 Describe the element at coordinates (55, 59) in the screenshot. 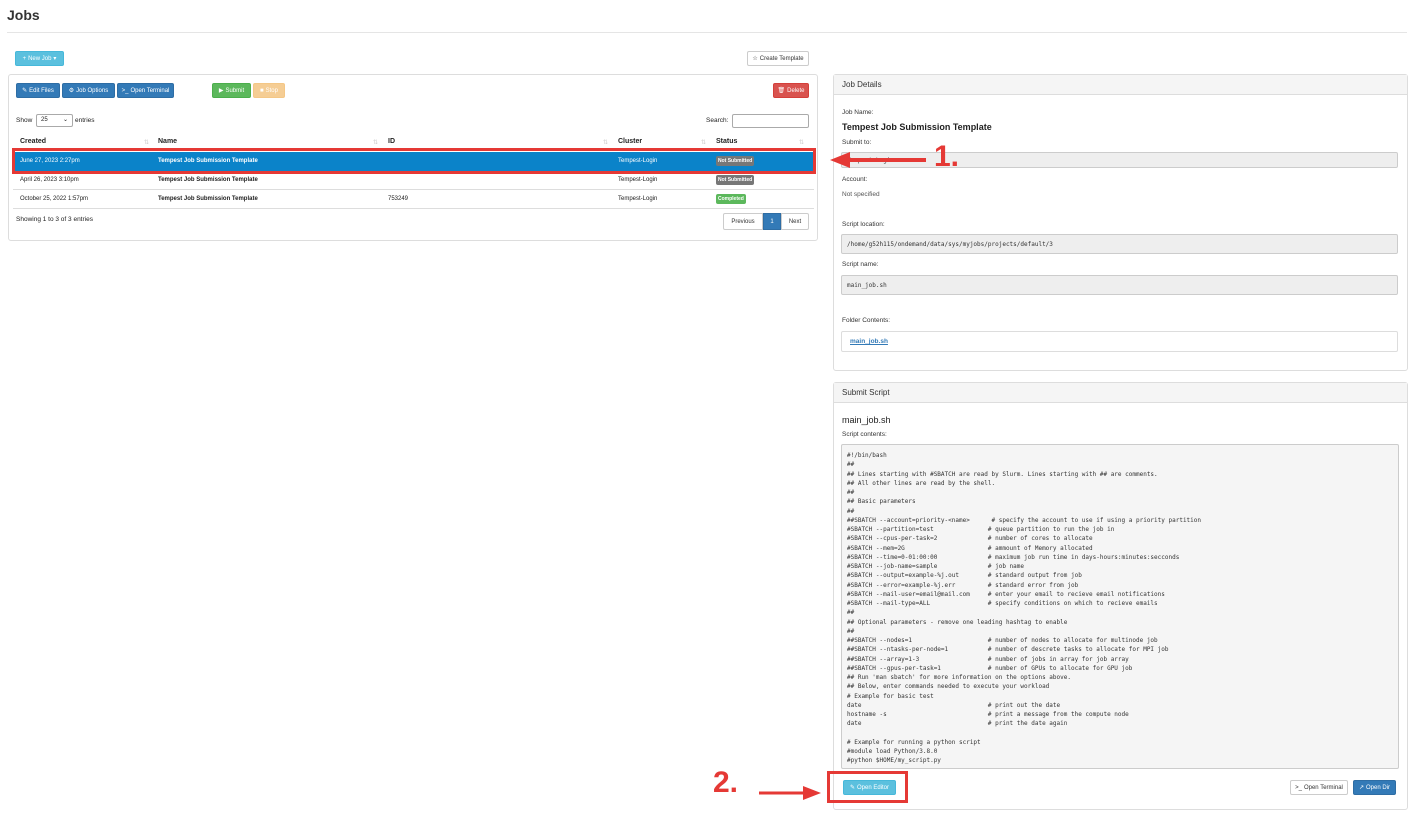

I see `caret-down-icon: ▾` at that location.